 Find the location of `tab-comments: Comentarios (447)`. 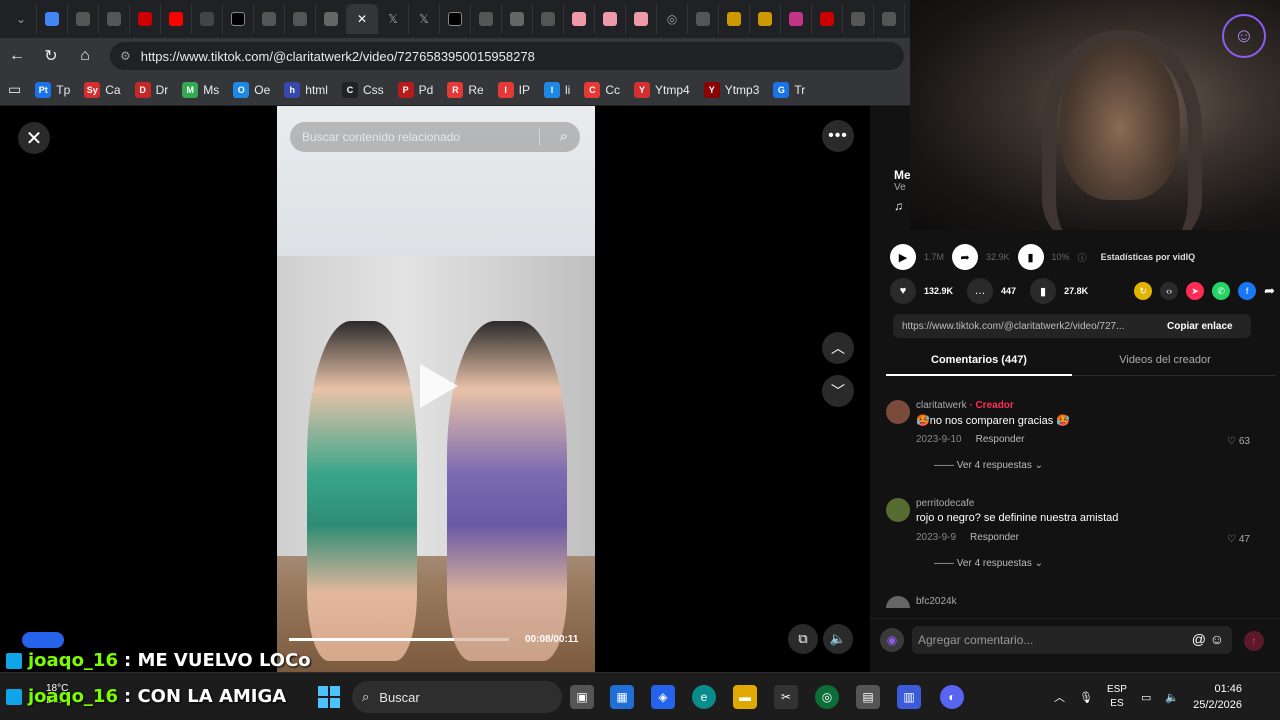

tab-comments: Comentarios (447) is located at coordinates (979, 361).